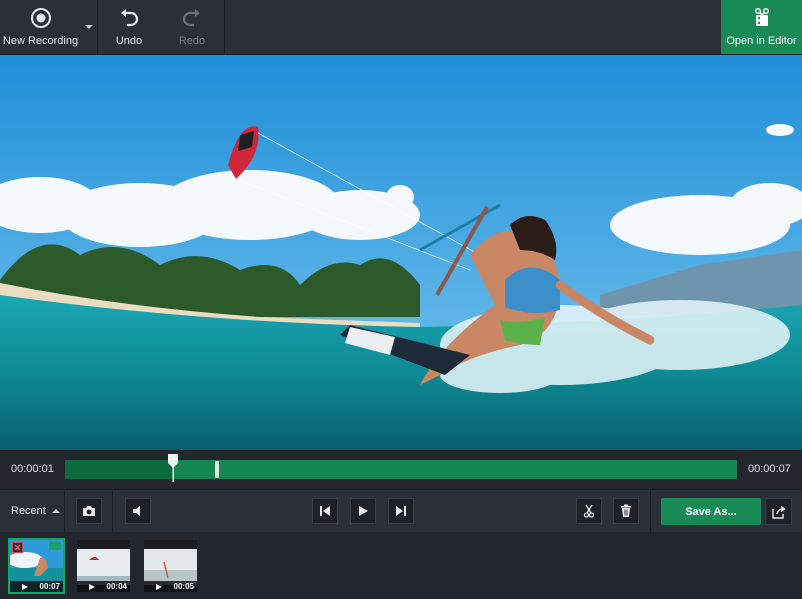 Image resolution: width=802 pixels, height=599 pixels. I want to click on current-time: 00:00:01, so click(32, 469).